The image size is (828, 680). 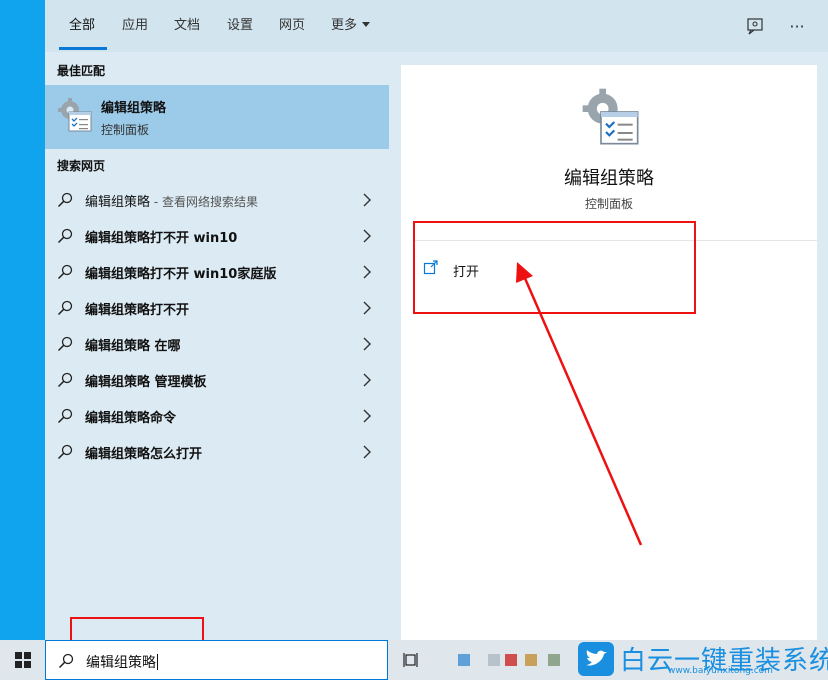 What do you see at coordinates (217, 380) in the screenshot?
I see `list-item: 编辑组策略 管理模板` at bounding box center [217, 380].